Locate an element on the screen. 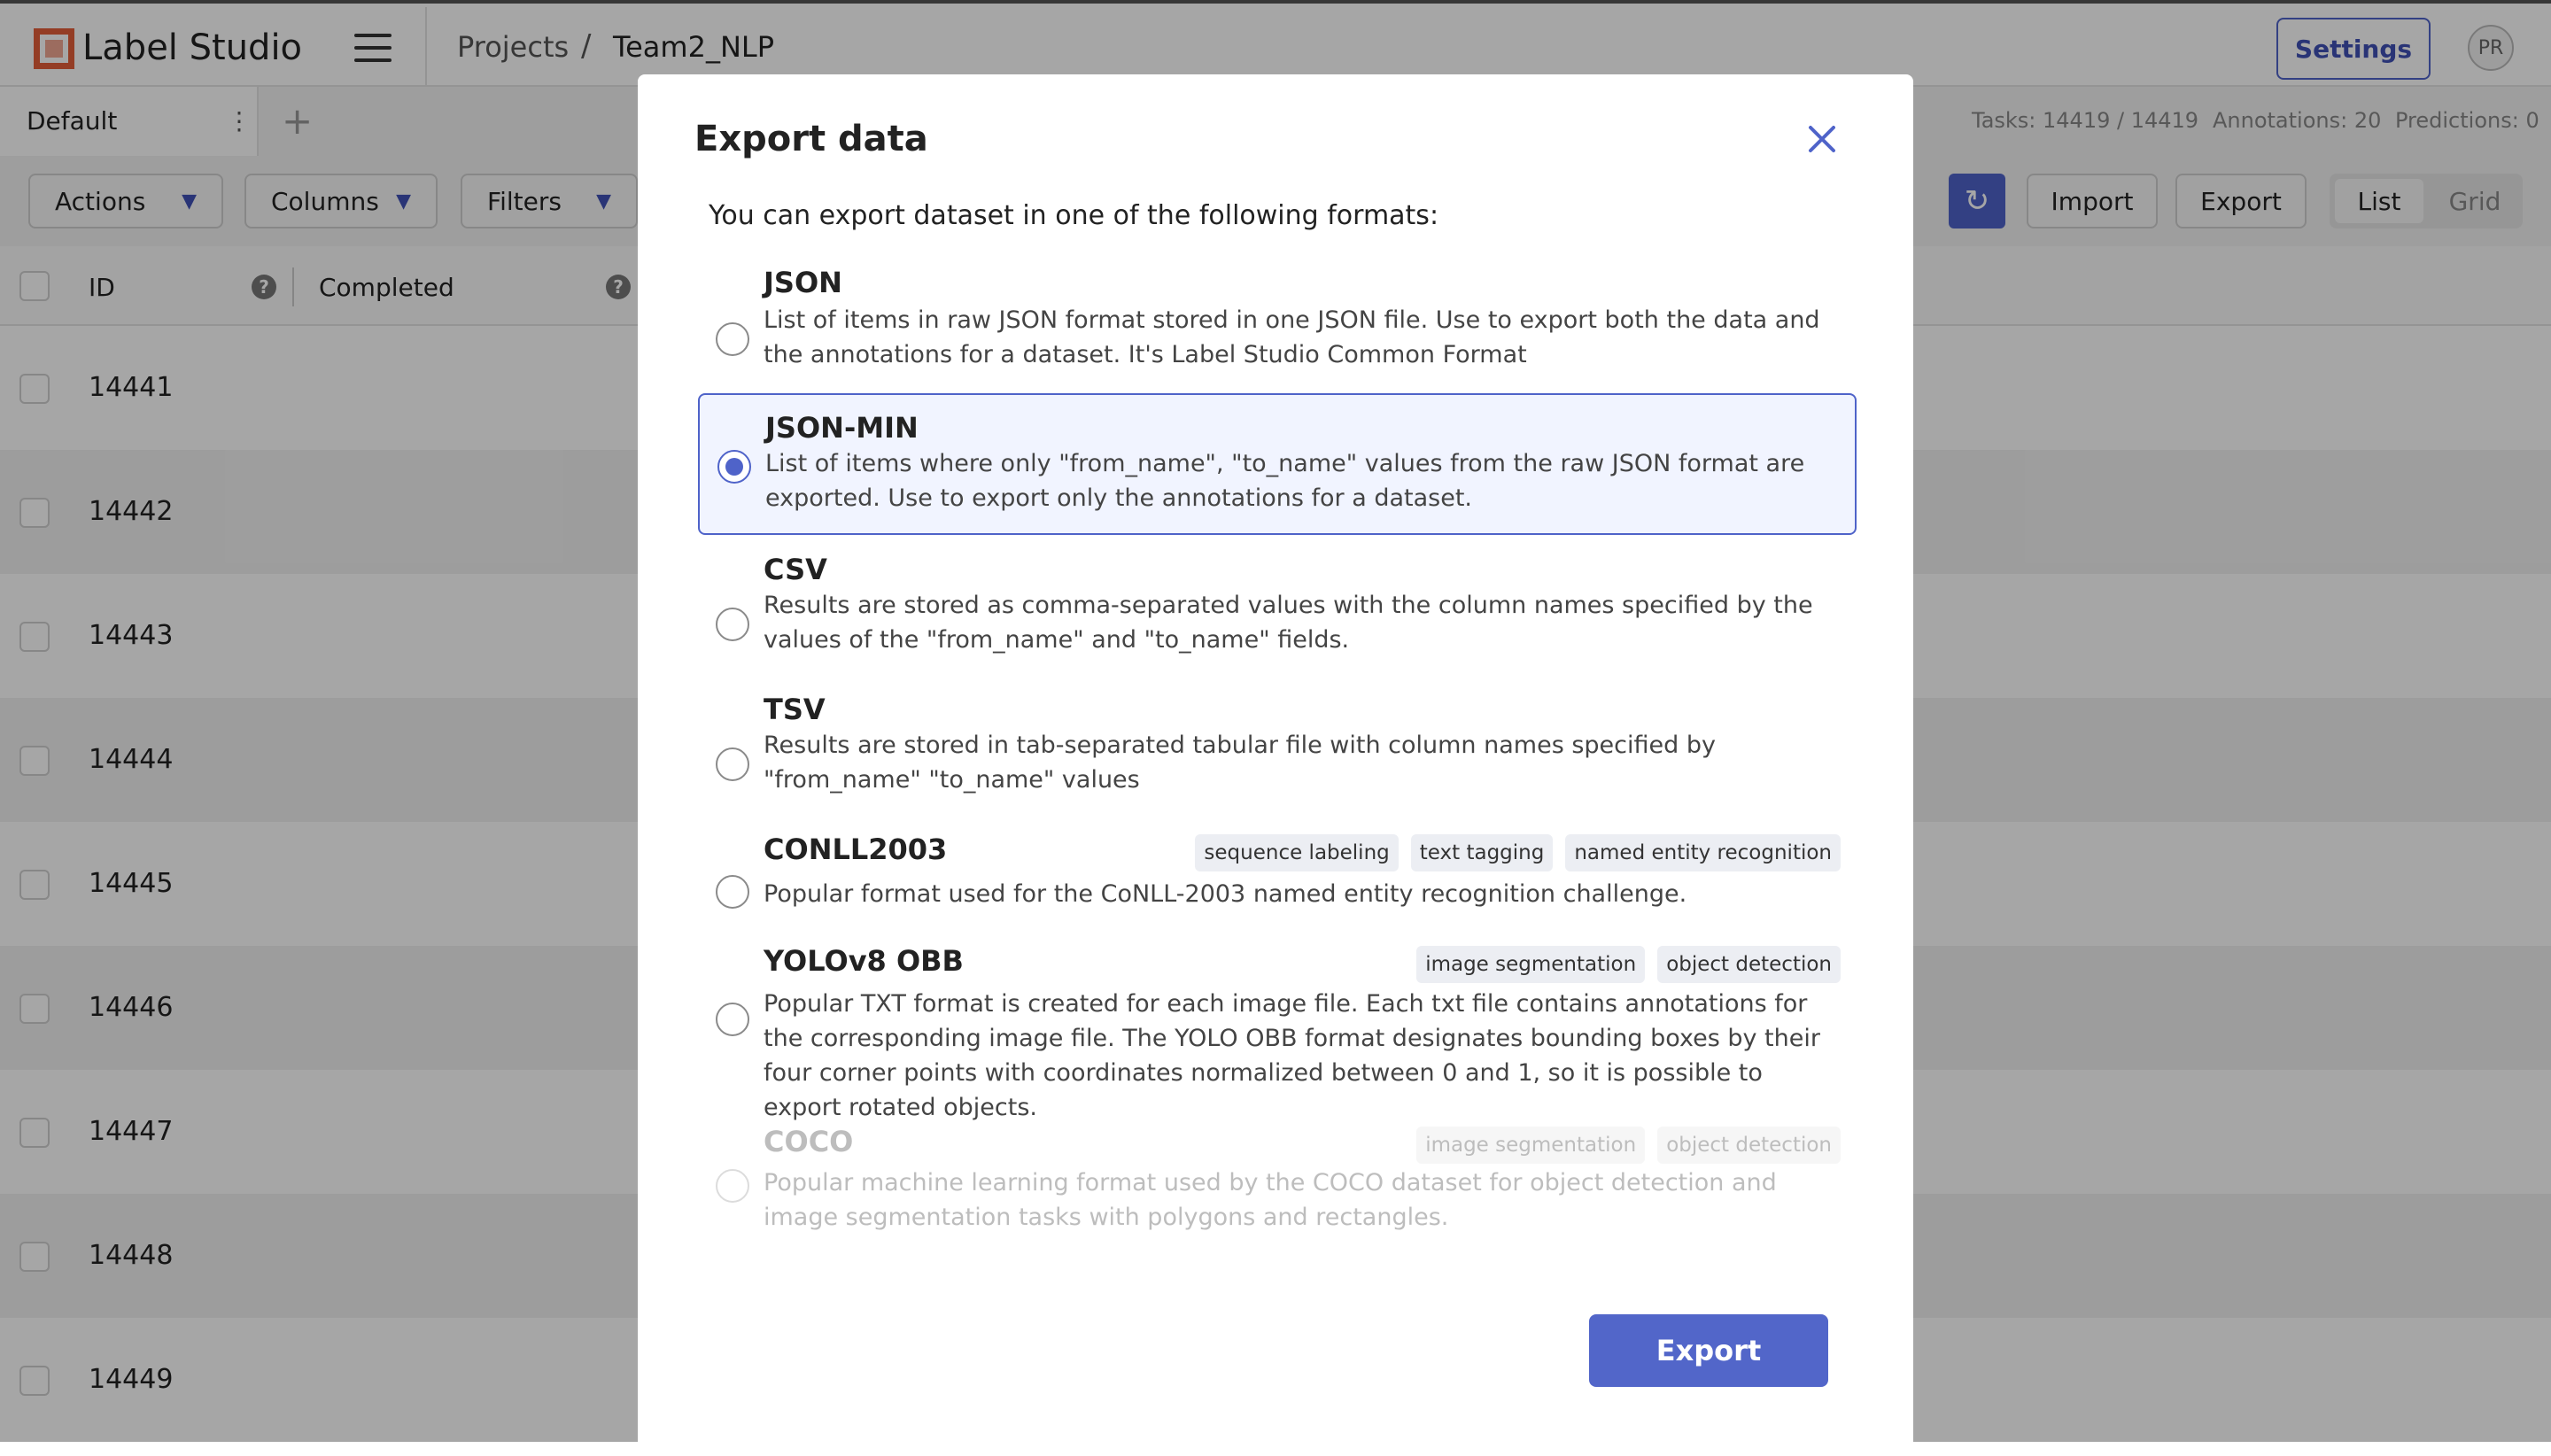  format-title: CSV is located at coordinates (795, 569).